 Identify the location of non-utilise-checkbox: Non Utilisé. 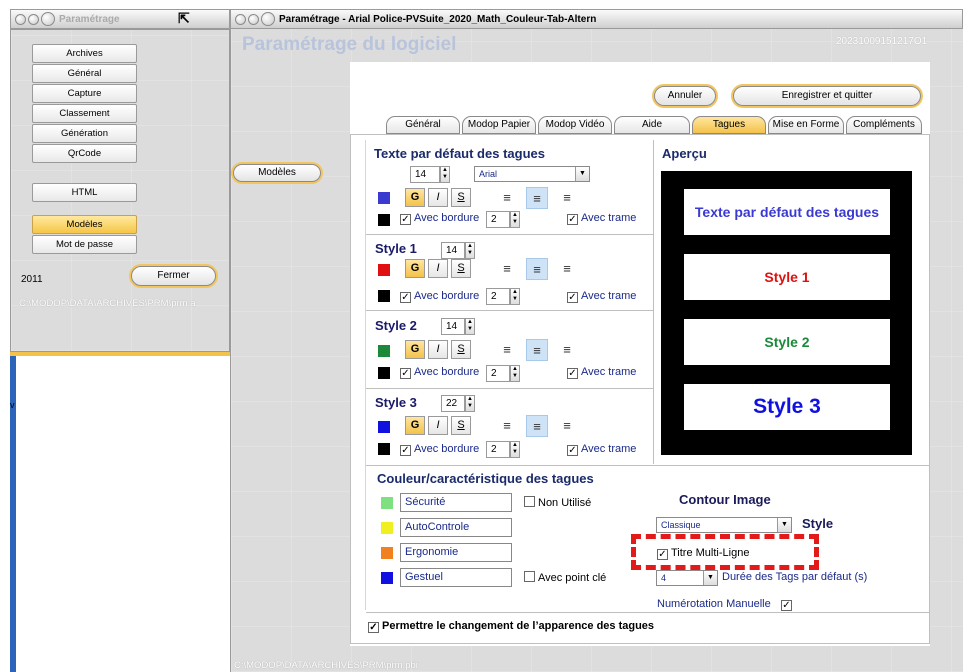
(557, 502).